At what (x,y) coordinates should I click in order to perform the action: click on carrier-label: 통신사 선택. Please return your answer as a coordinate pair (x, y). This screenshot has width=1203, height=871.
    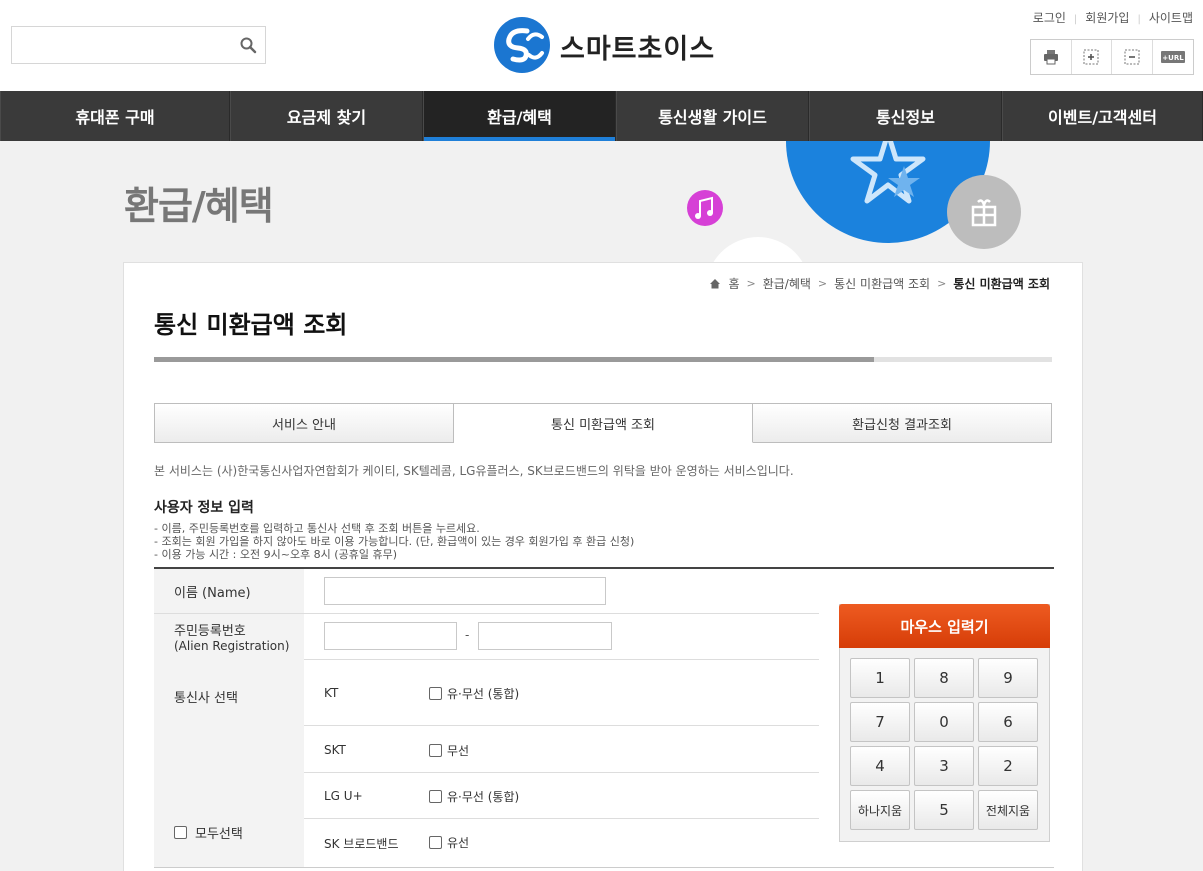
    Looking at the image, I should click on (206, 698).